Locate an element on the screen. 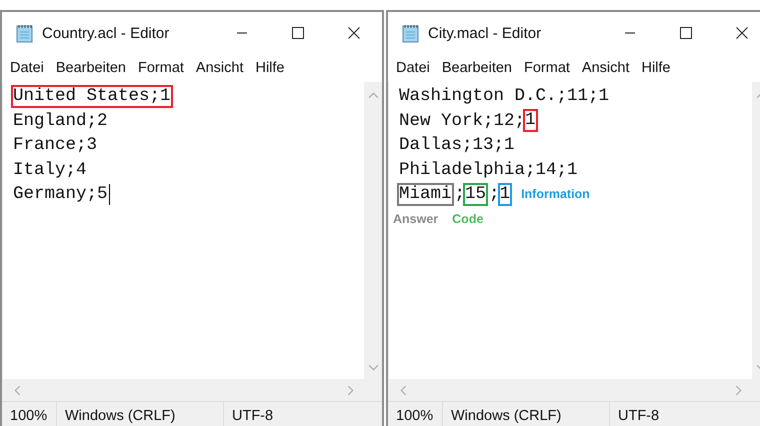 Image resolution: width=760 pixels, height=426 pixels. scroll-up-icon is located at coordinates (373, 95).